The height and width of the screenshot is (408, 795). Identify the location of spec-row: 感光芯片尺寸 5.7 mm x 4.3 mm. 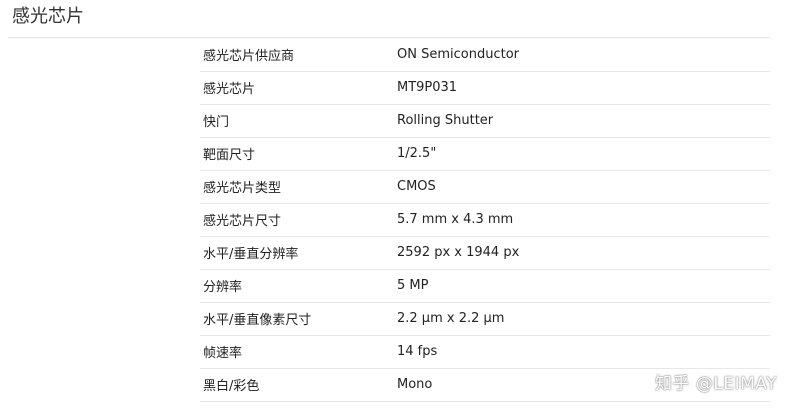
(485, 219).